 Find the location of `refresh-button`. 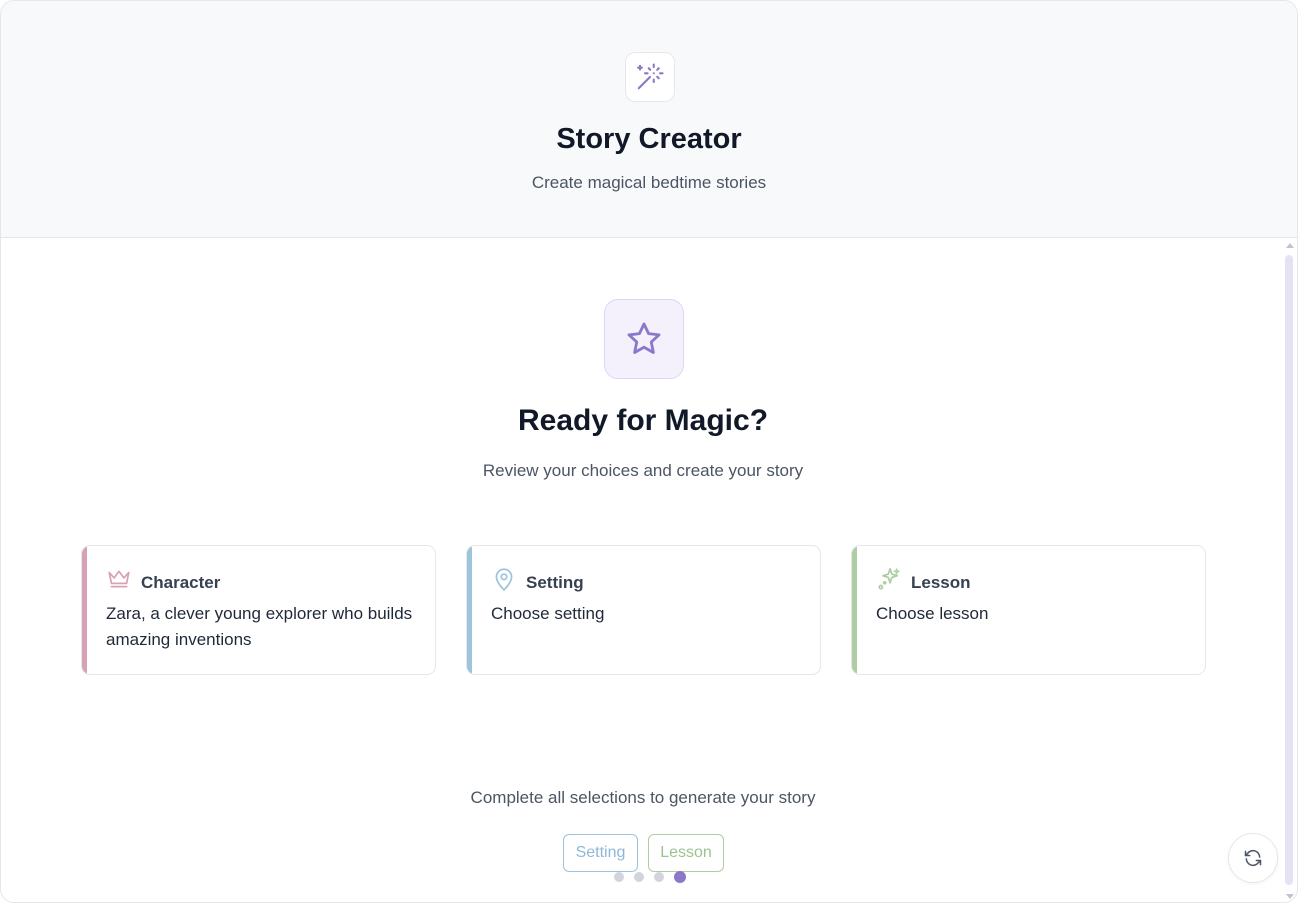

refresh-button is located at coordinates (1253, 858).